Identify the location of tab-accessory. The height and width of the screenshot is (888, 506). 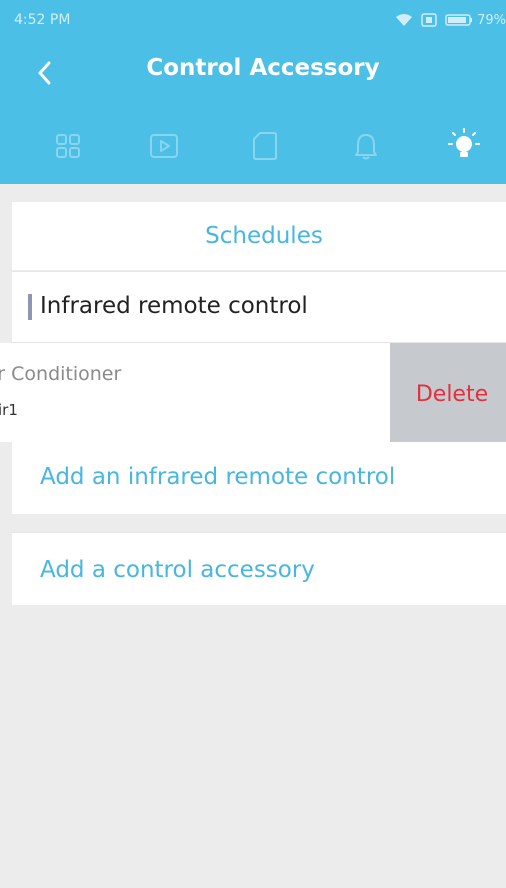
(464, 148).